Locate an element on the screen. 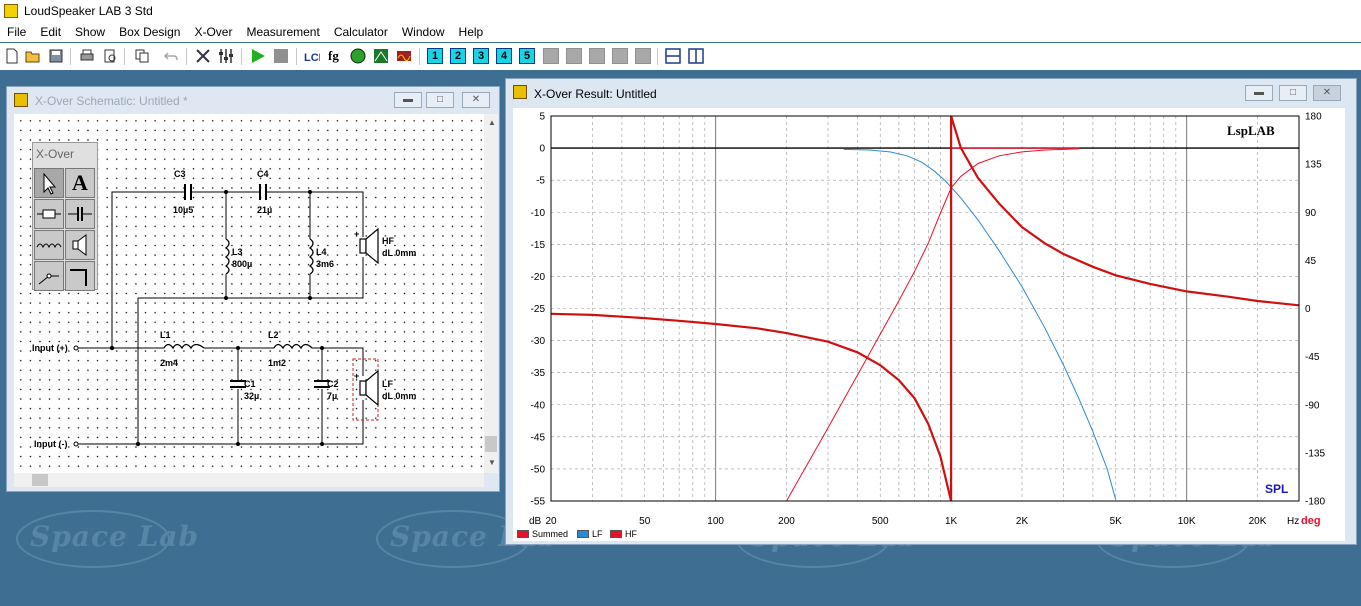 The width and height of the screenshot is (1361, 606). probe-tool is located at coordinates (49, 276).